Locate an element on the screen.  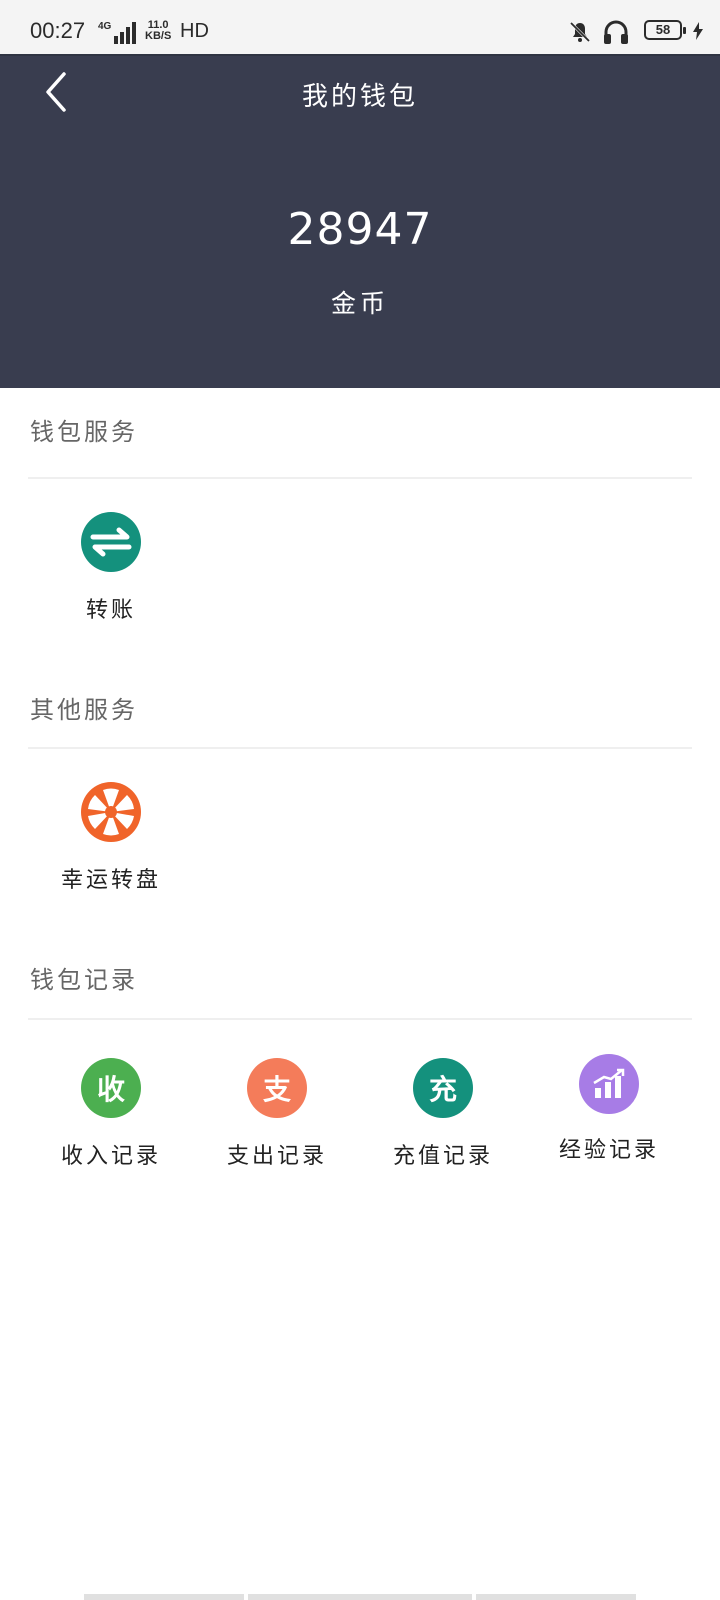
speed-unit: KB/S is located at coordinates (158, 36).